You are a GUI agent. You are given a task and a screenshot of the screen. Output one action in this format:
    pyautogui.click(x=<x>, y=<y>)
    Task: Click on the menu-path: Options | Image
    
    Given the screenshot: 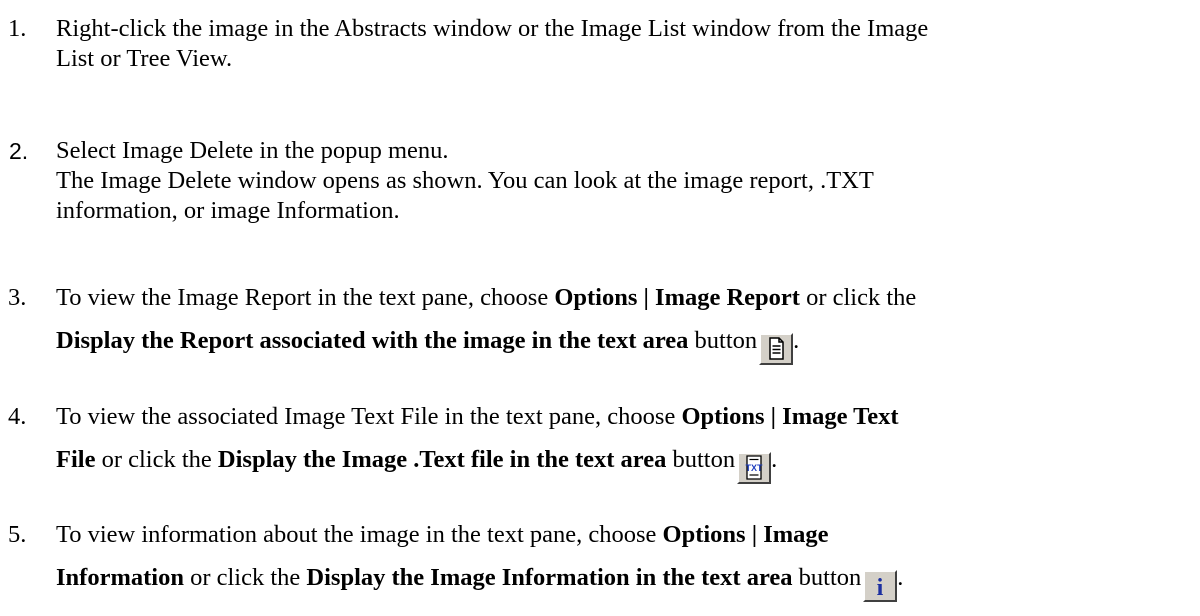 What is the action you would take?
    pyautogui.click(x=745, y=534)
    